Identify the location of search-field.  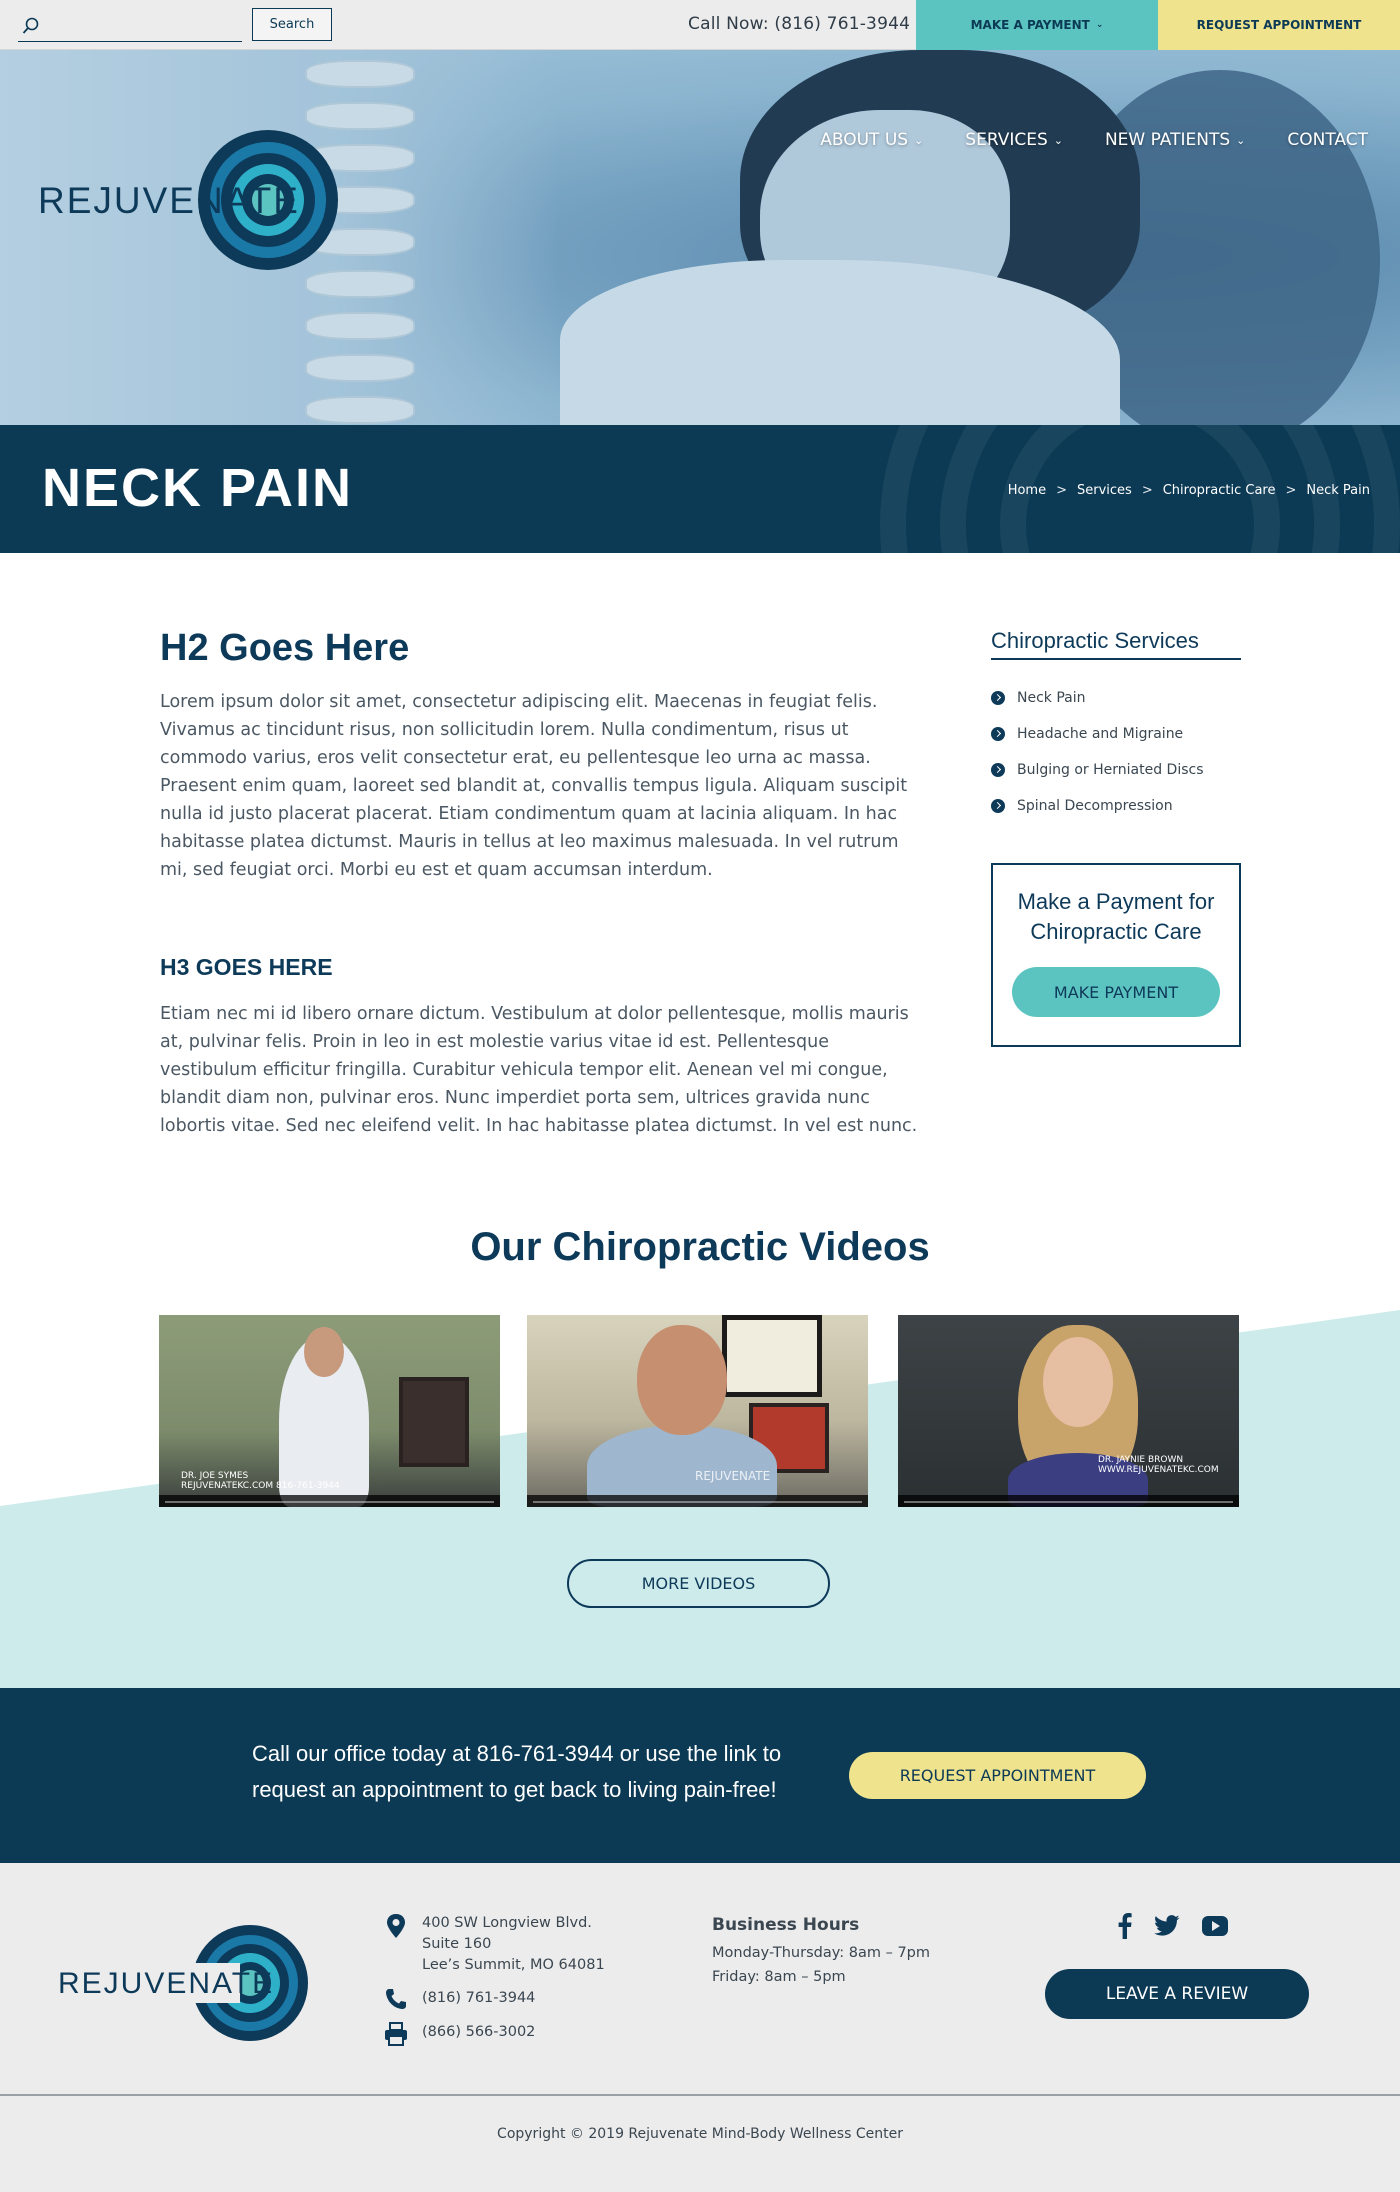
(130, 25).